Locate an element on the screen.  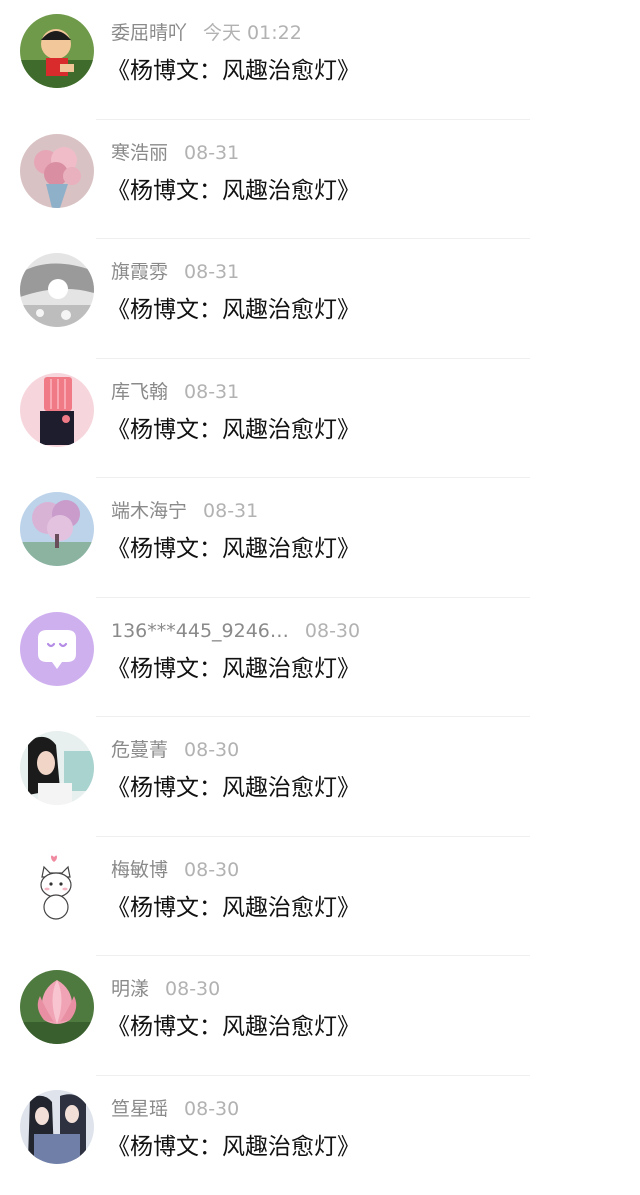
list-item: 委屈晴吖今天 01:22 《杨博文：风趣治愈灯》 is located at coordinates (320, 60).